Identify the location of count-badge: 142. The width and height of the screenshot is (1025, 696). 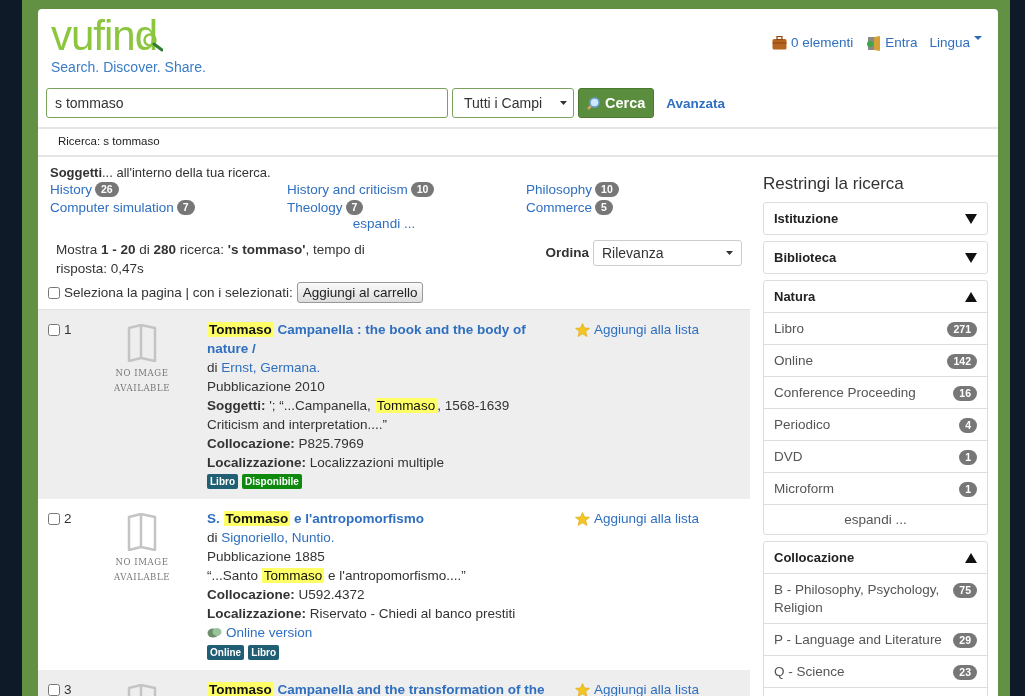
(962, 361).